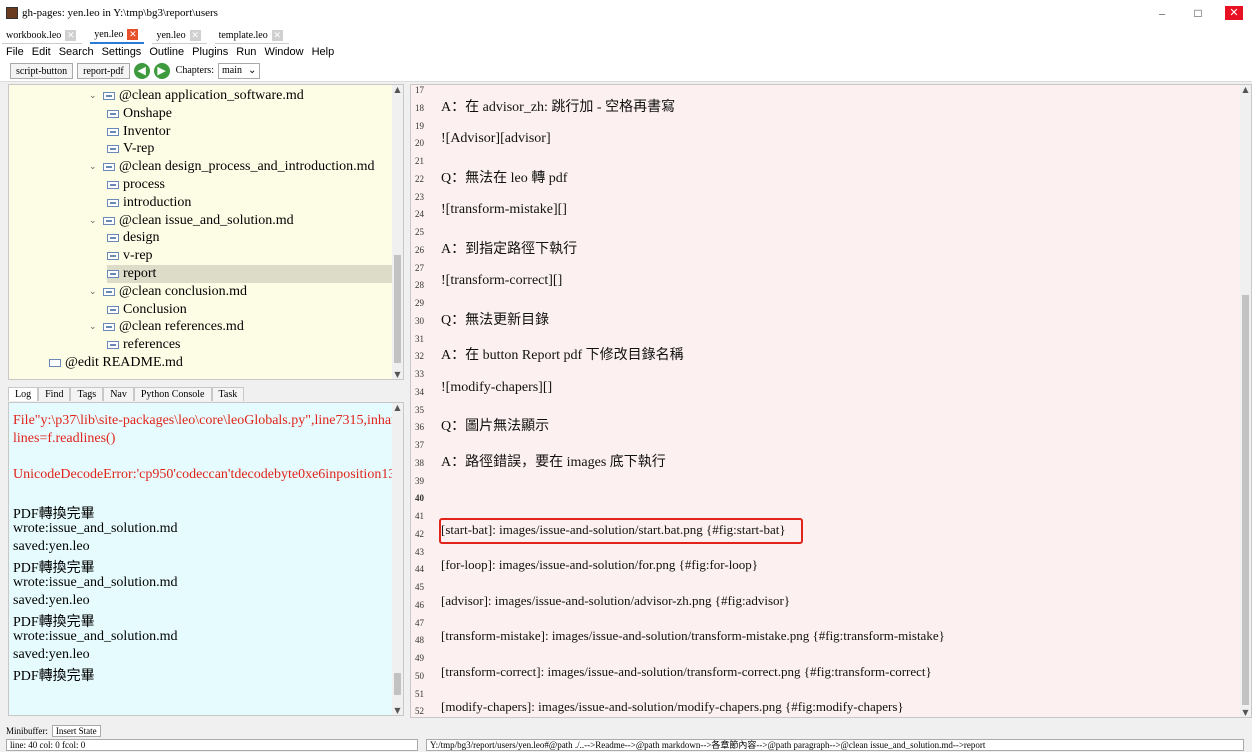 The width and height of the screenshot is (1252, 752). What do you see at coordinates (116, 363) in the screenshot?
I see `outline-node: @edit README.md` at bounding box center [116, 363].